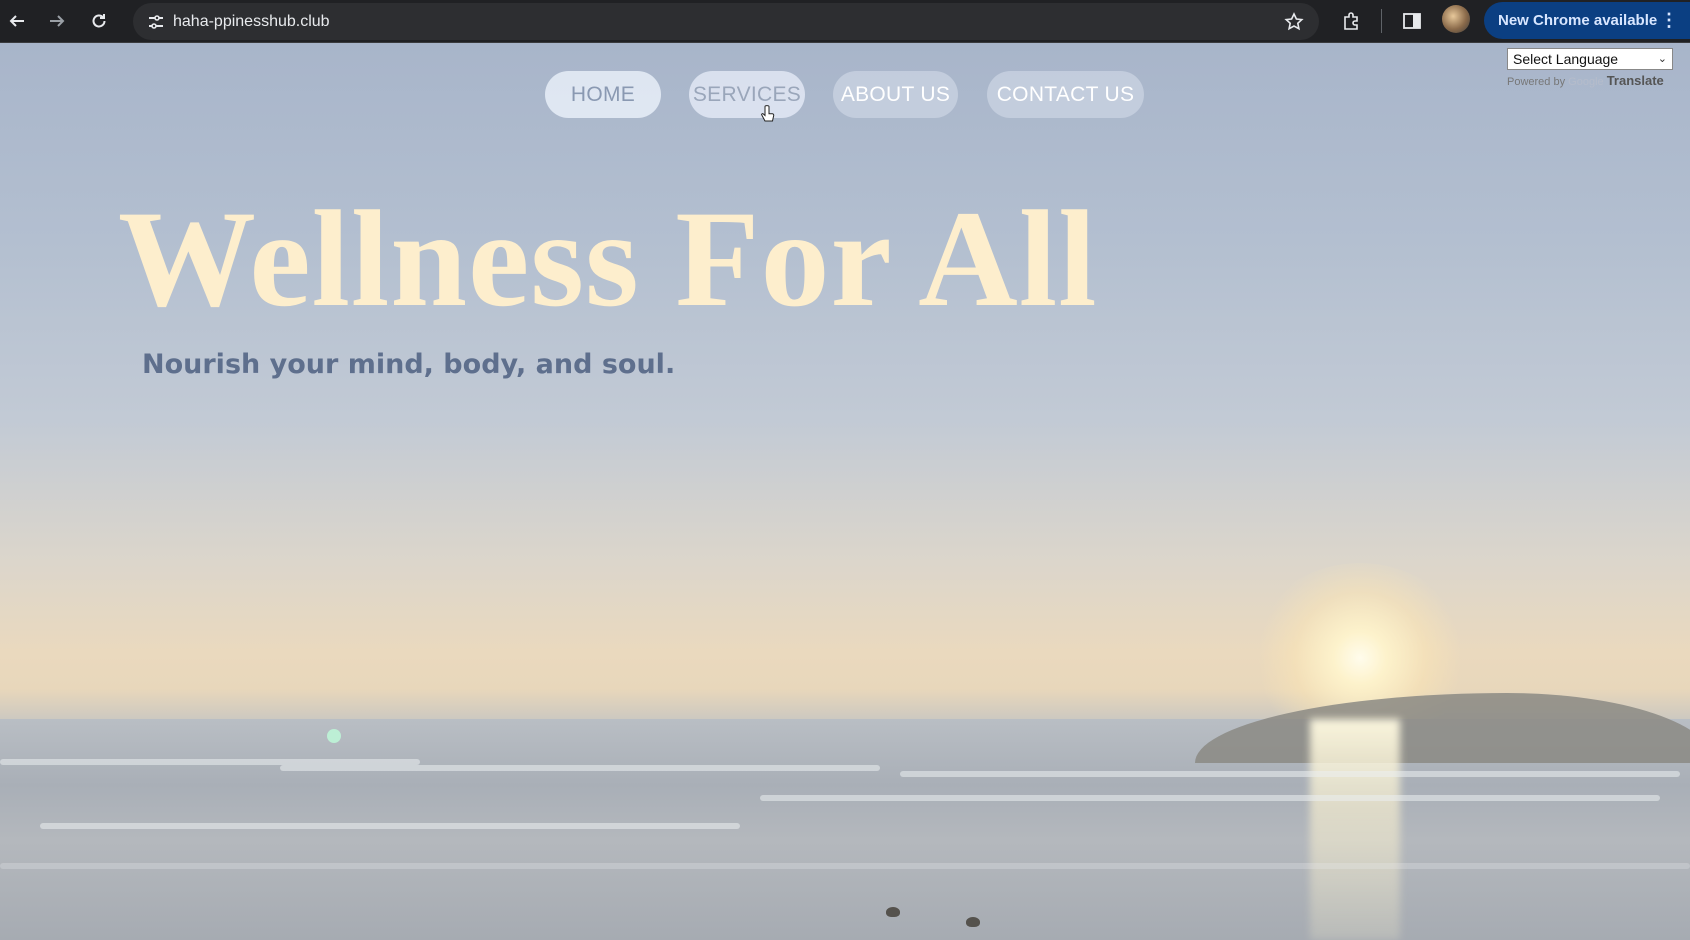 This screenshot has width=1690, height=940. I want to click on side-panel-icon, so click(1412, 21).